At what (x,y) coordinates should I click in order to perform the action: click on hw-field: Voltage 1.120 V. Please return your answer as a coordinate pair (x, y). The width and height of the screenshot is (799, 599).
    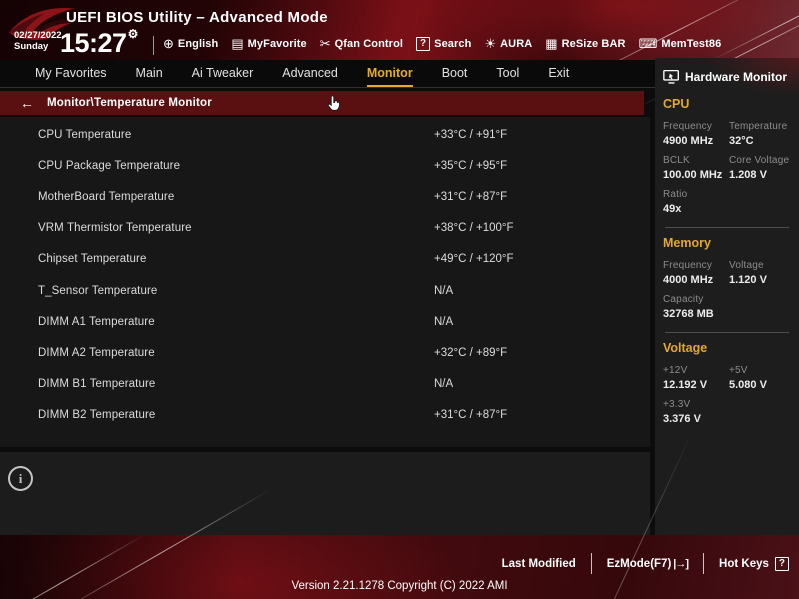
    Looking at the image, I should click on (760, 273).